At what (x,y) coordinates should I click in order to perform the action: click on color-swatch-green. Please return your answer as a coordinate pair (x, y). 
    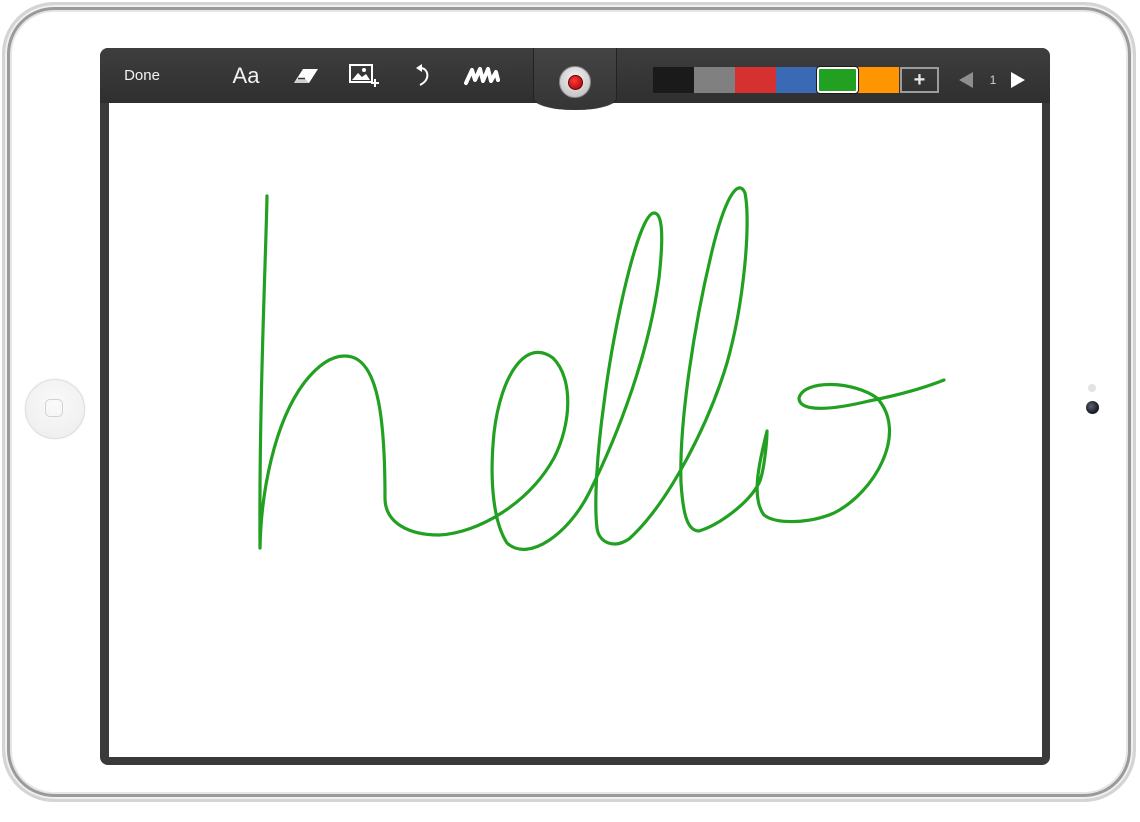
    Looking at the image, I should click on (837, 80).